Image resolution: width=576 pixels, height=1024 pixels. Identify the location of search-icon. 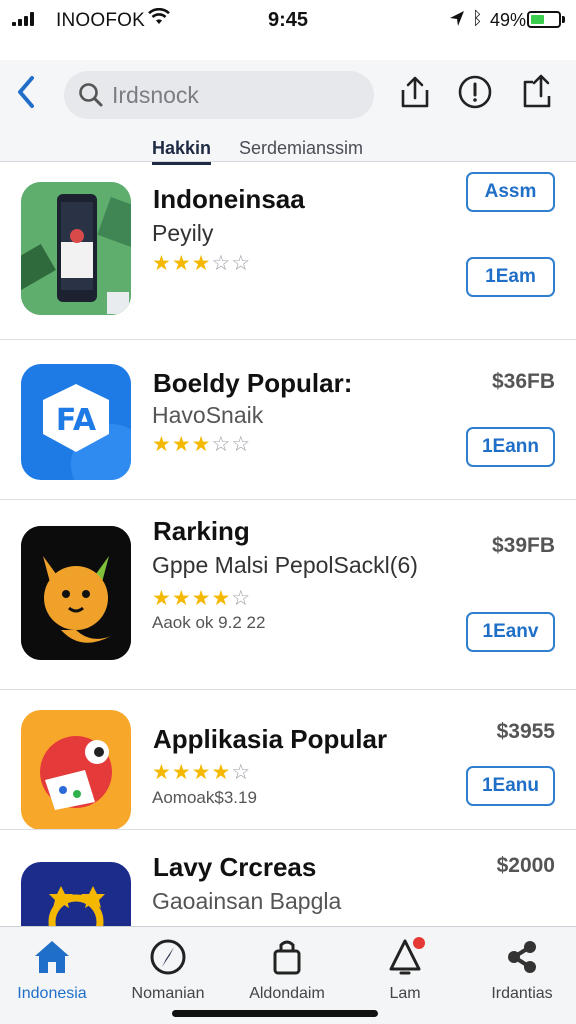
(91, 95).